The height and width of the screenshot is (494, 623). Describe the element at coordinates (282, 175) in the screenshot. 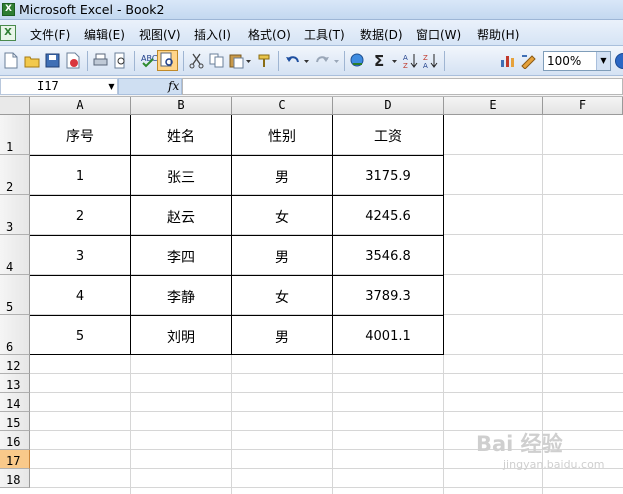

I see `cell-c2: 男` at that location.